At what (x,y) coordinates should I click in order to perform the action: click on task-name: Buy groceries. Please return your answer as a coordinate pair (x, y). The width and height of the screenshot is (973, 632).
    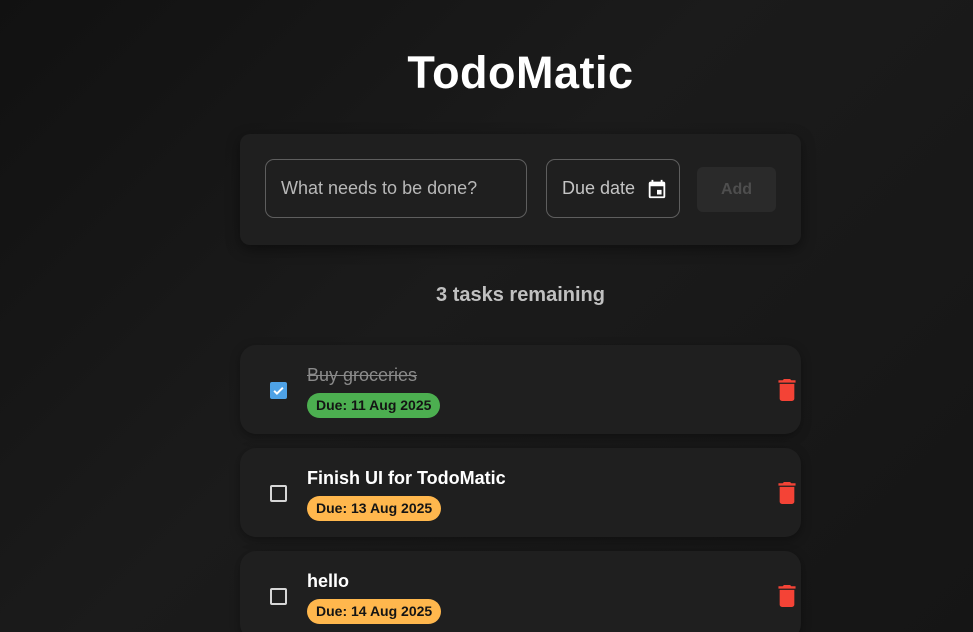
    Looking at the image, I should click on (362, 375).